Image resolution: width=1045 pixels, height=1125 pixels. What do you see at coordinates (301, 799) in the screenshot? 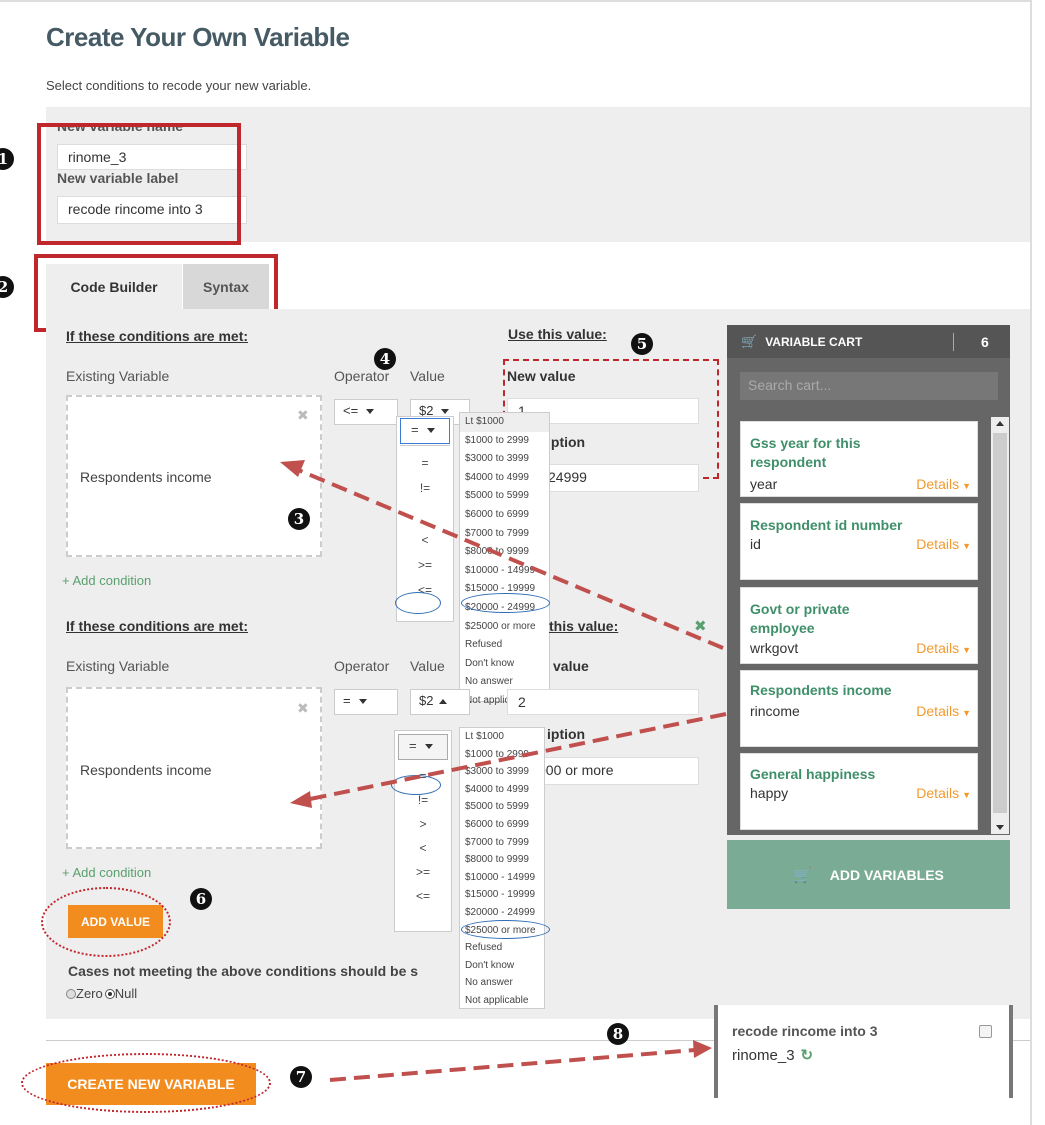
I see `arrowhead-3b` at bounding box center [301, 799].